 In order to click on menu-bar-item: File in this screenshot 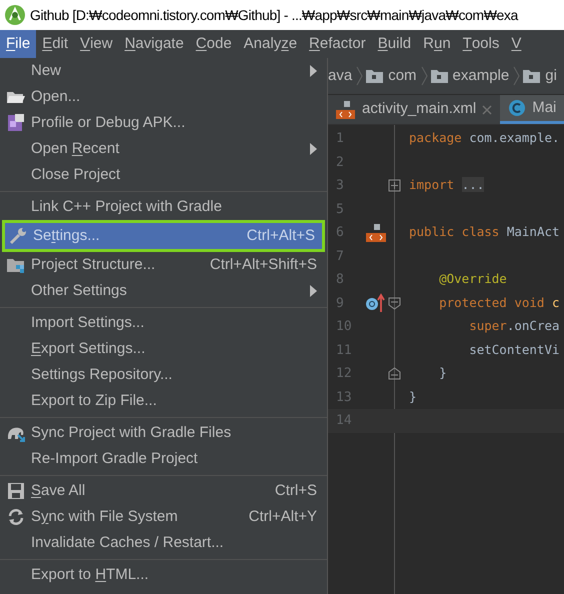, I will do `click(18, 44)`.